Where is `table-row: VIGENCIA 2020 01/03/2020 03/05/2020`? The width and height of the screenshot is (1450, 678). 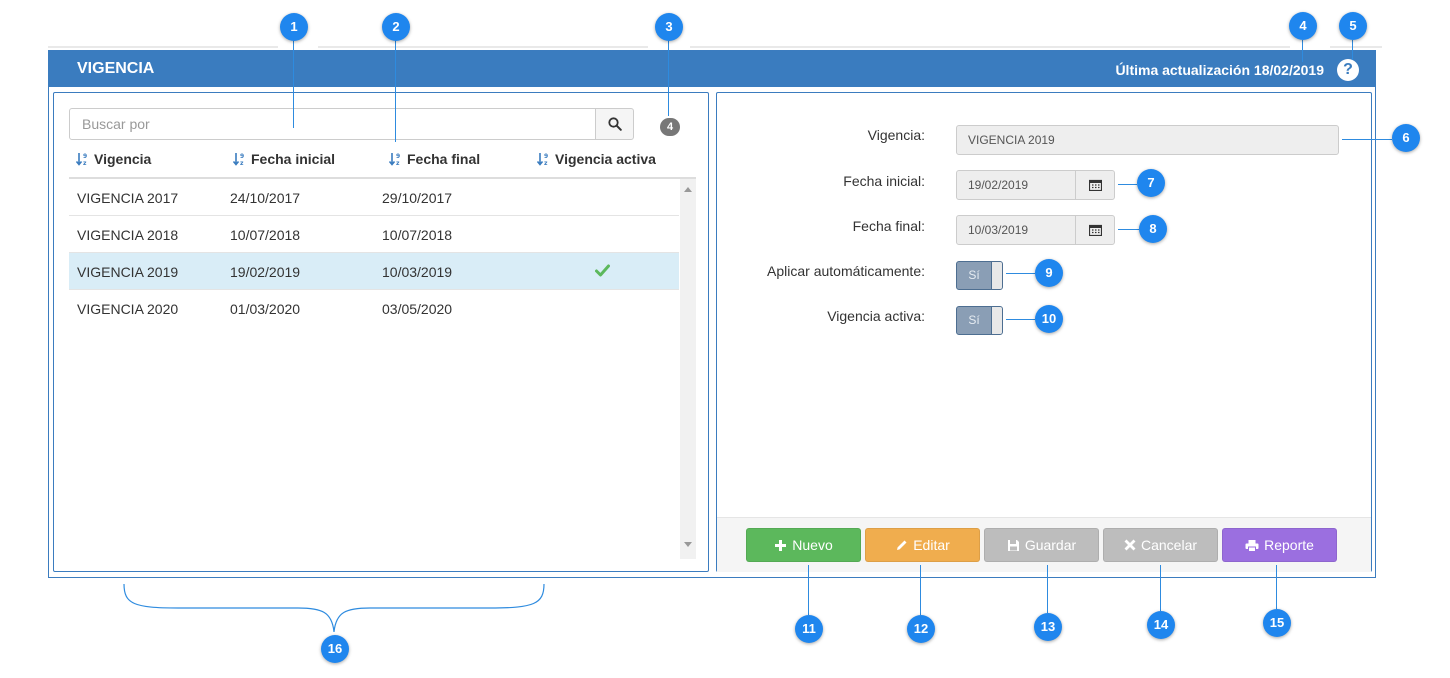 table-row: VIGENCIA 2020 01/03/2020 03/05/2020 is located at coordinates (374, 308).